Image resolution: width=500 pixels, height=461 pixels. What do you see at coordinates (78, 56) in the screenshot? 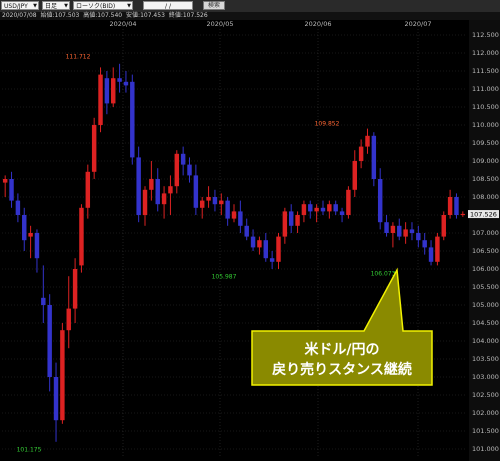
I see `price-annotation: 111.712` at bounding box center [78, 56].